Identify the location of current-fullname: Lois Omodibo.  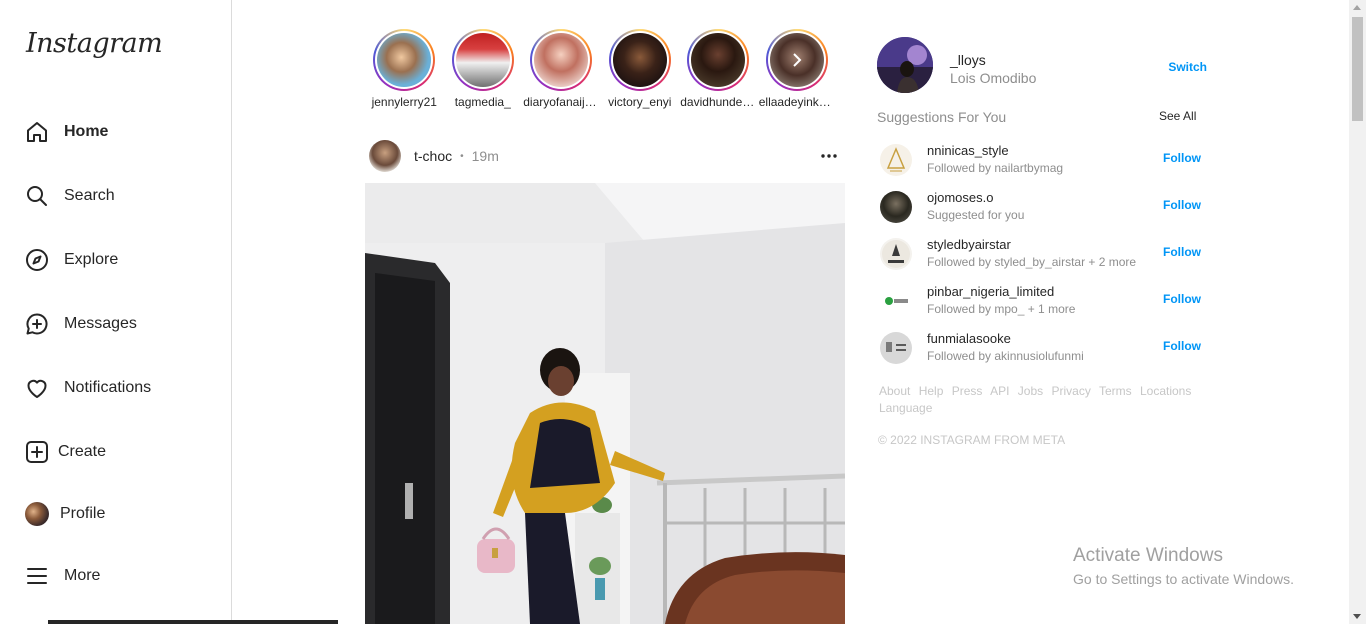
(993, 78).